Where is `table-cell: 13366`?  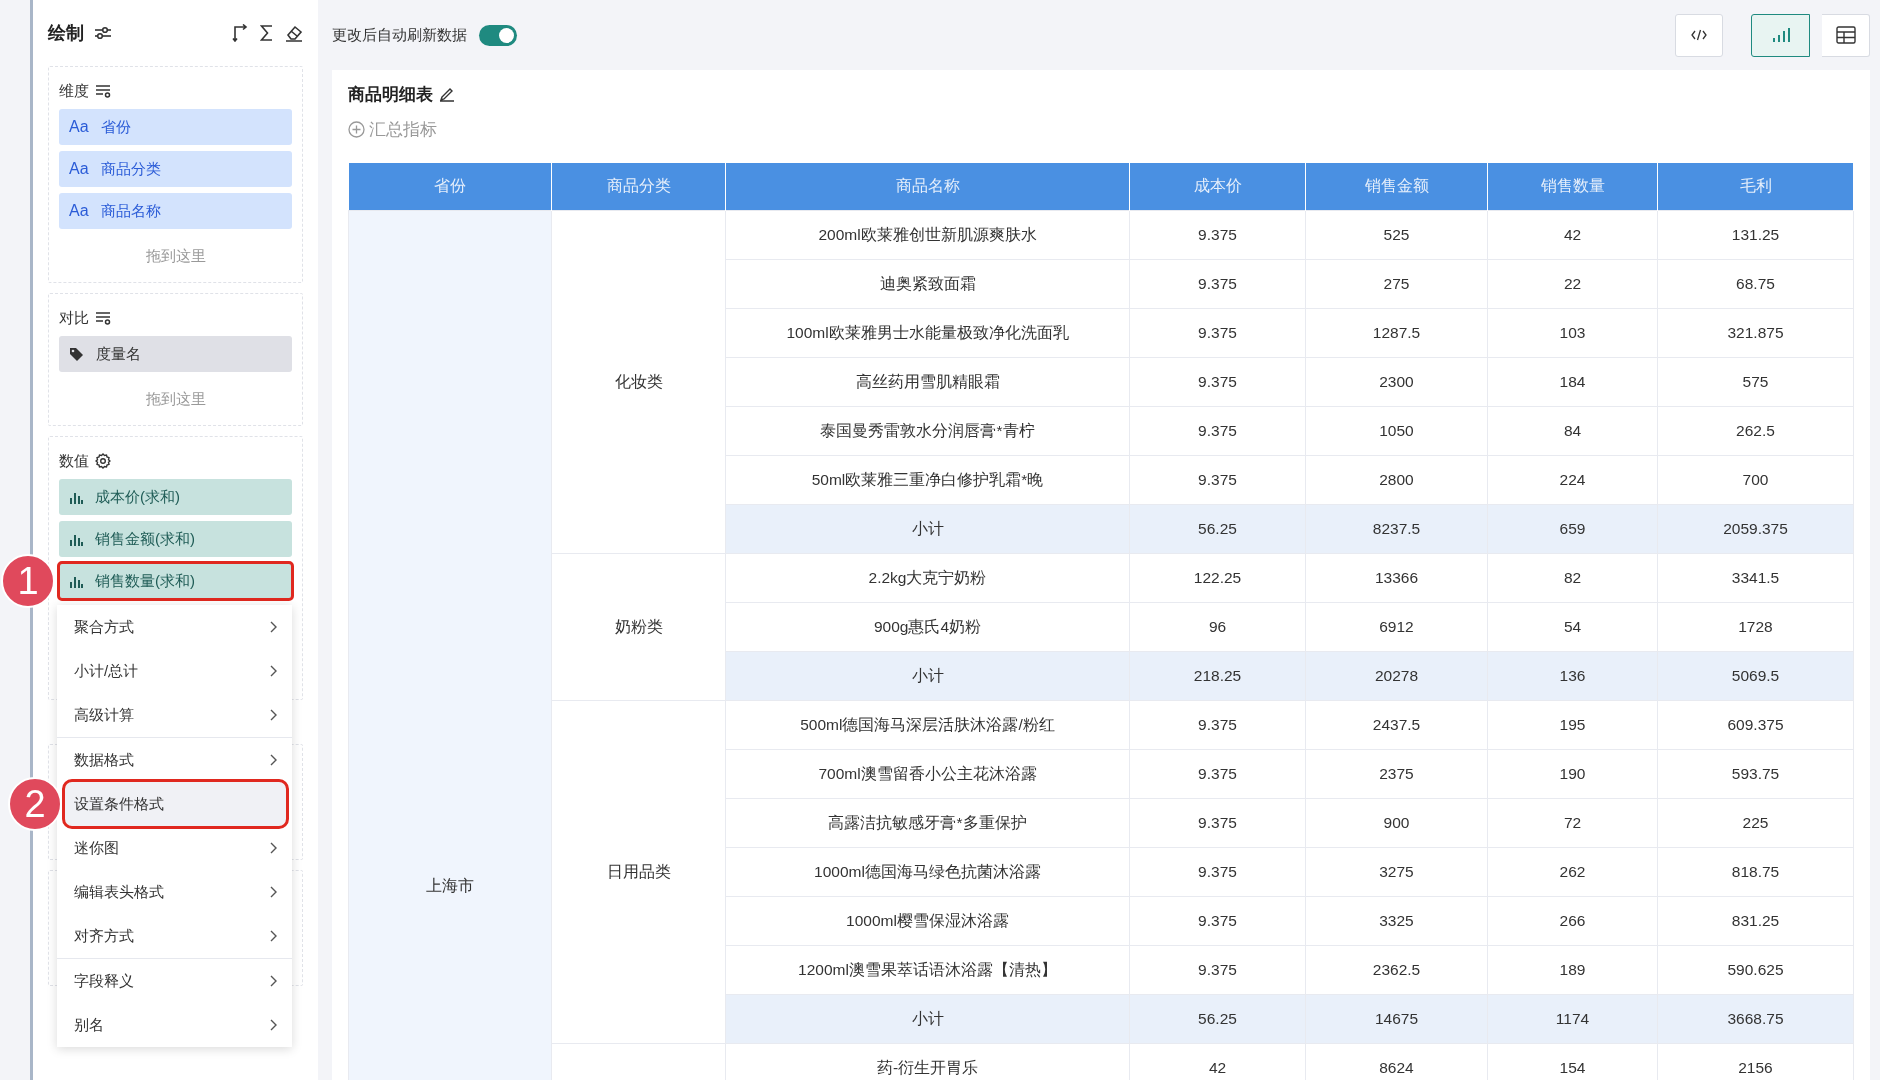 table-cell: 13366 is located at coordinates (1396, 578).